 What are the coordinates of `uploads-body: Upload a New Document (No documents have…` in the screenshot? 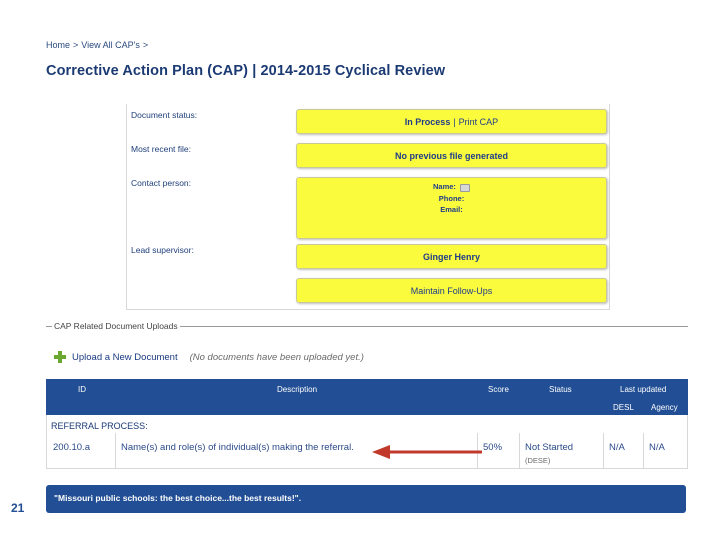 It's located at (371, 357).